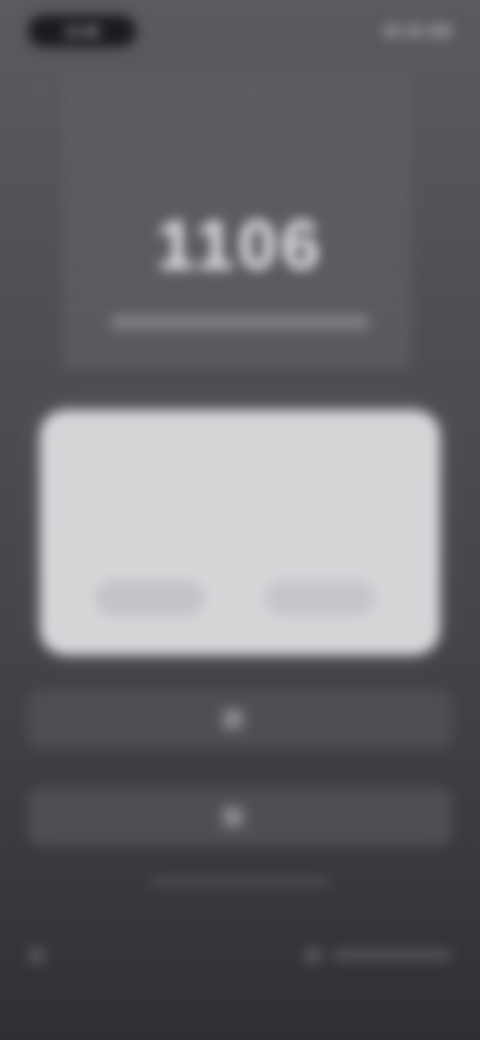  What do you see at coordinates (37, 955) in the screenshot?
I see `footer-icon` at bounding box center [37, 955].